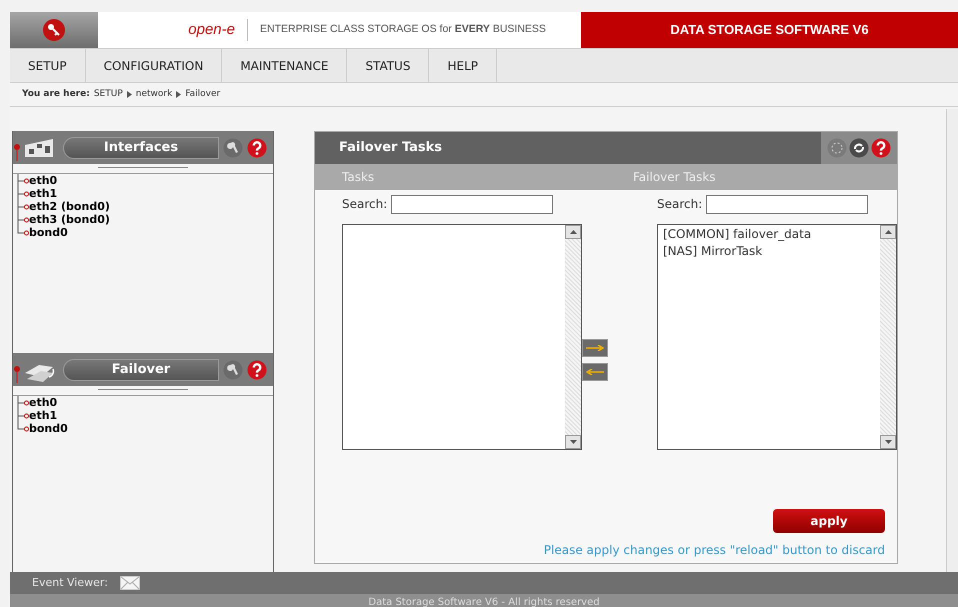 Image resolution: width=958 pixels, height=607 pixels. Describe the element at coordinates (771, 234) in the screenshot. I see `list-item: [COMMON] failover_data` at that location.